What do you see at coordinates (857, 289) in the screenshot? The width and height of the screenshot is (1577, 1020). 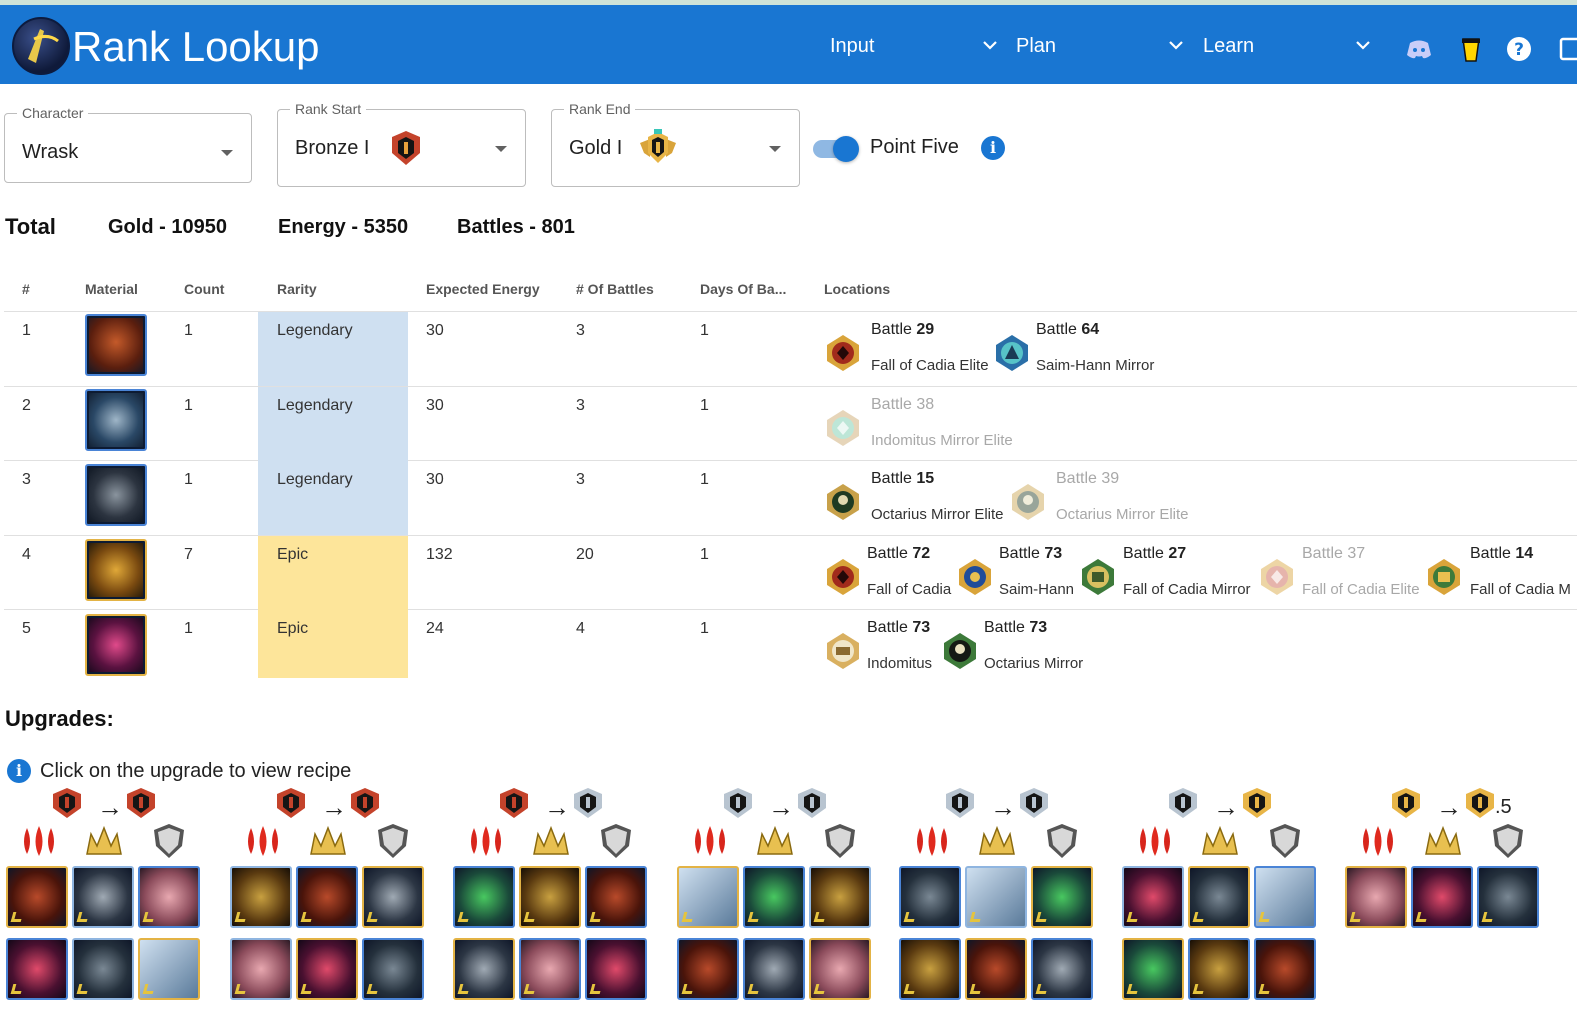 I see `col-header-locations: Locations` at bounding box center [857, 289].